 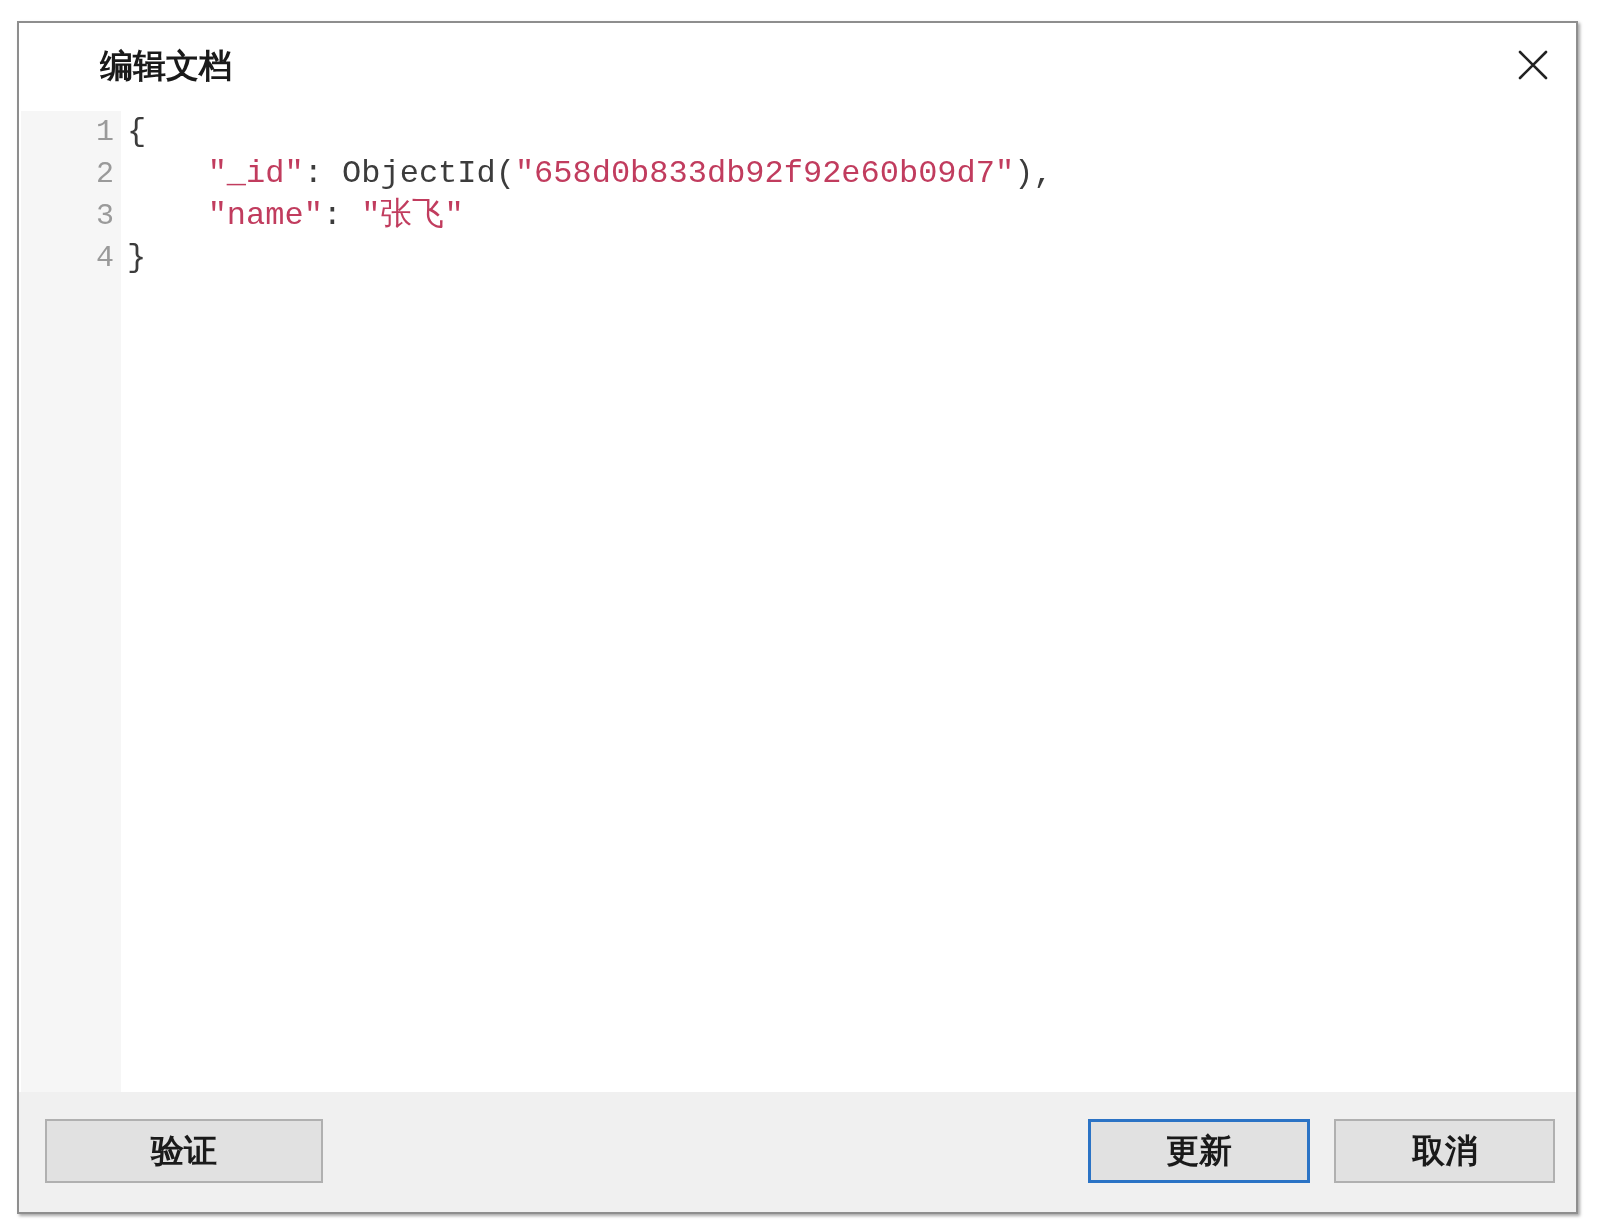 What do you see at coordinates (137, 258) in the screenshot?
I see `code-line: }` at bounding box center [137, 258].